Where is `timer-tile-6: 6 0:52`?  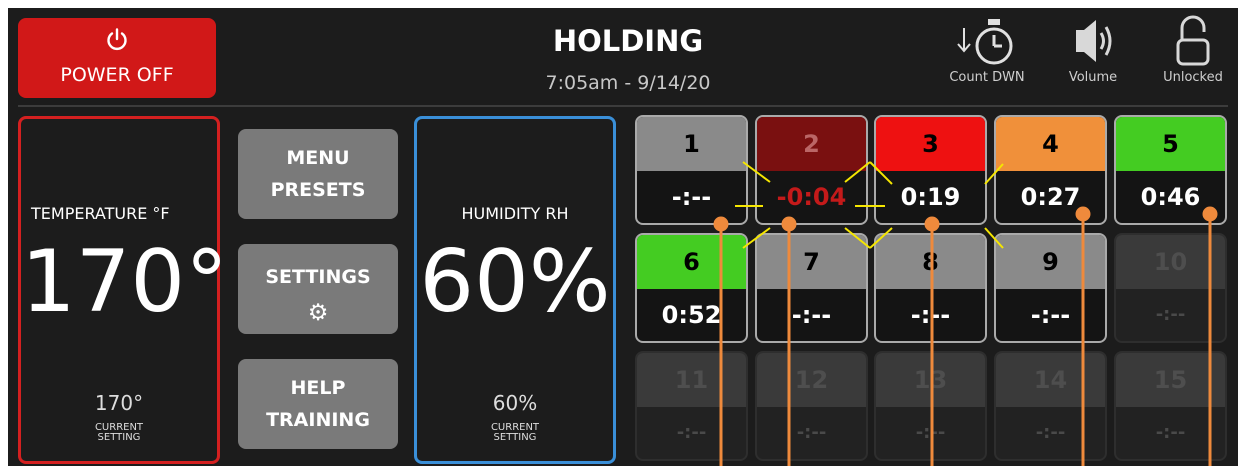
timer-tile-6: 6 0:52 is located at coordinates (691, 288).